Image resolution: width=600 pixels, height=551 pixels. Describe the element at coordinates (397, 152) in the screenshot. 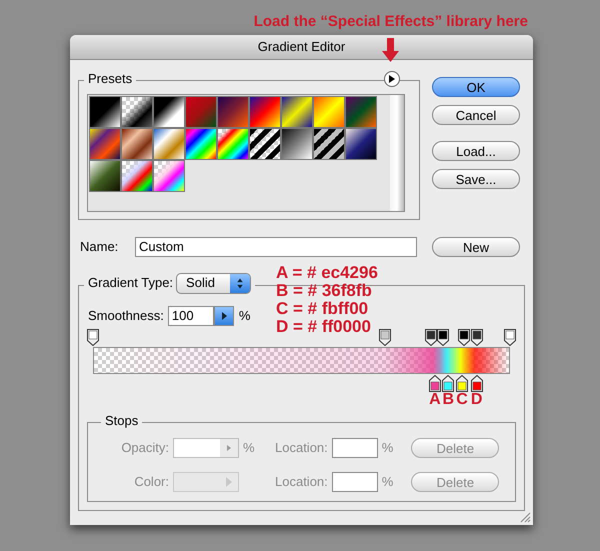

I see `scrollbar` at that location.